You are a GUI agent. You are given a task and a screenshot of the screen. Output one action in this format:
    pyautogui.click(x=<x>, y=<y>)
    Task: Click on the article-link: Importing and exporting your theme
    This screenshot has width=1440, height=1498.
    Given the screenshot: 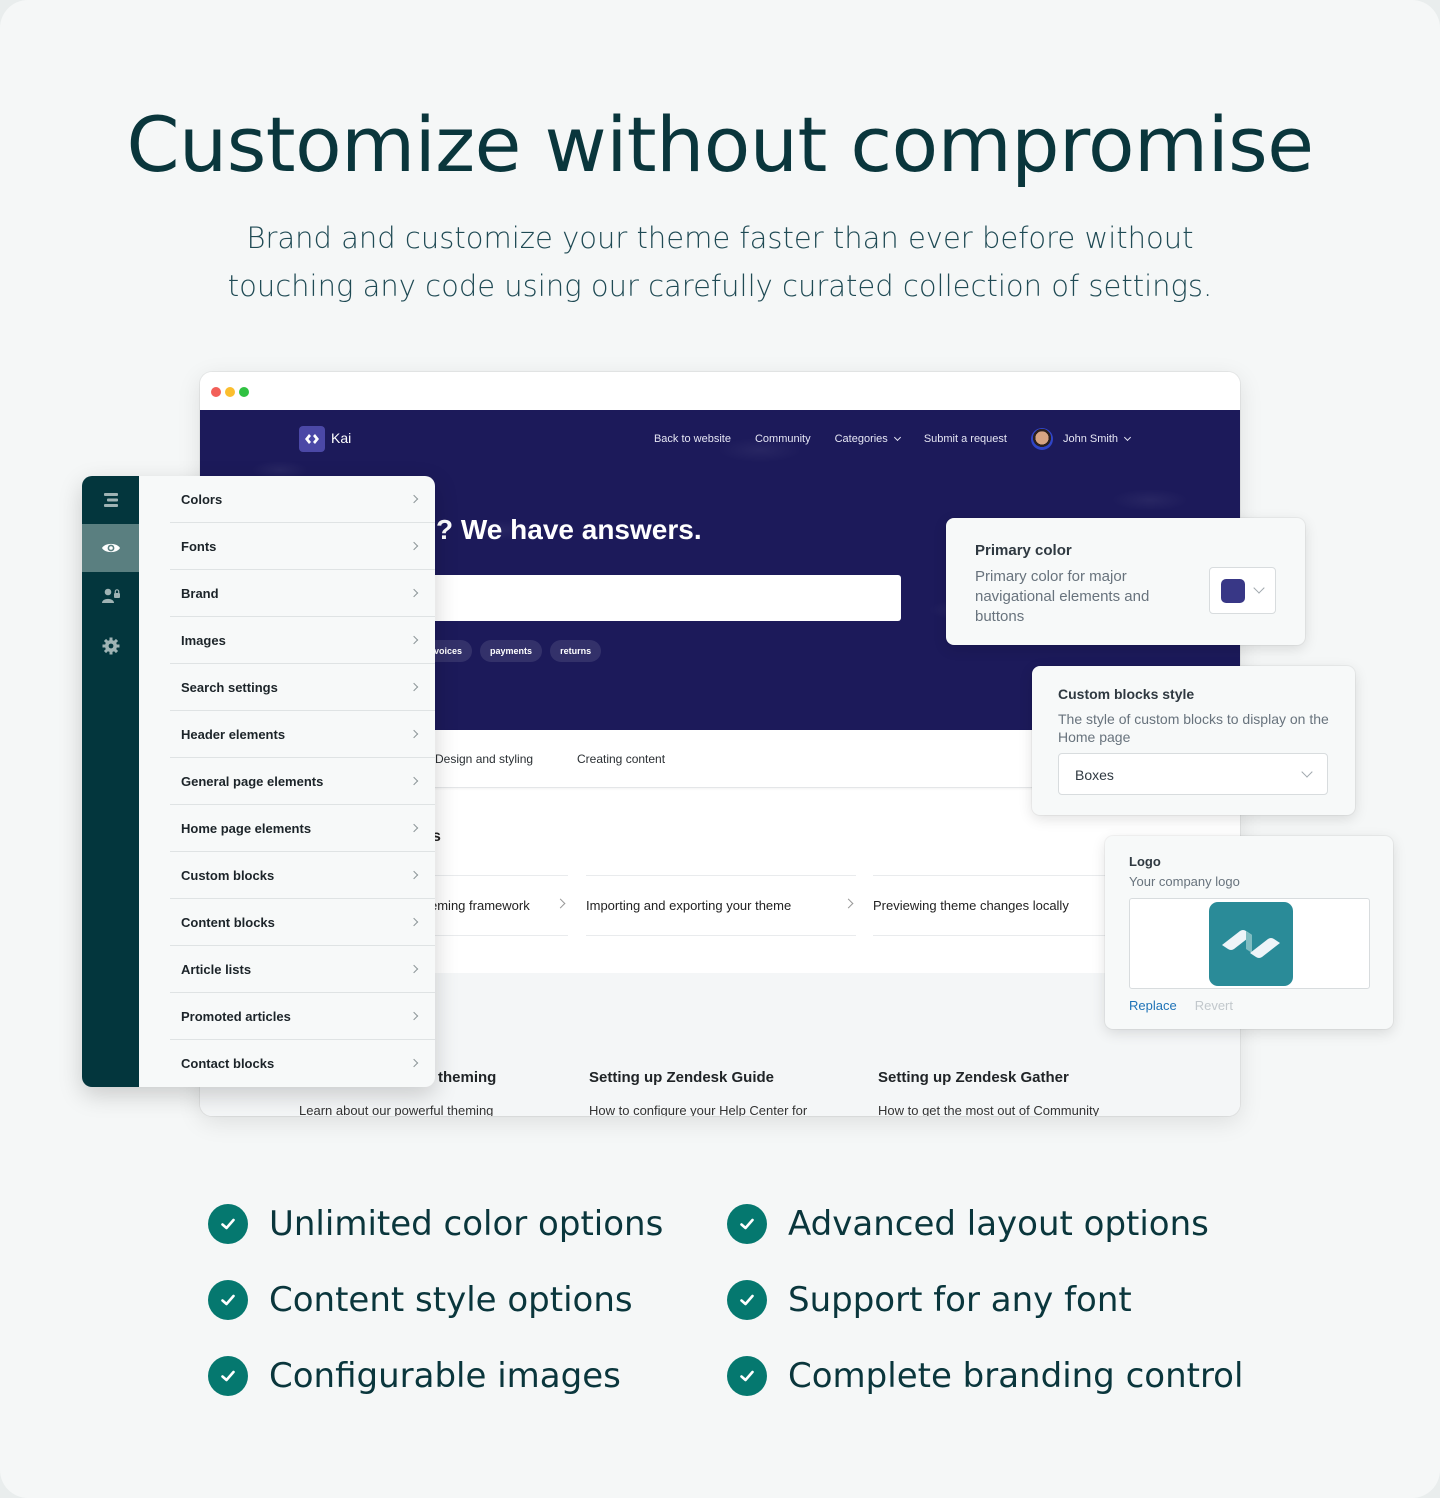 What is the action you would take?
    pyautogui.click(x=721, y=905)
    